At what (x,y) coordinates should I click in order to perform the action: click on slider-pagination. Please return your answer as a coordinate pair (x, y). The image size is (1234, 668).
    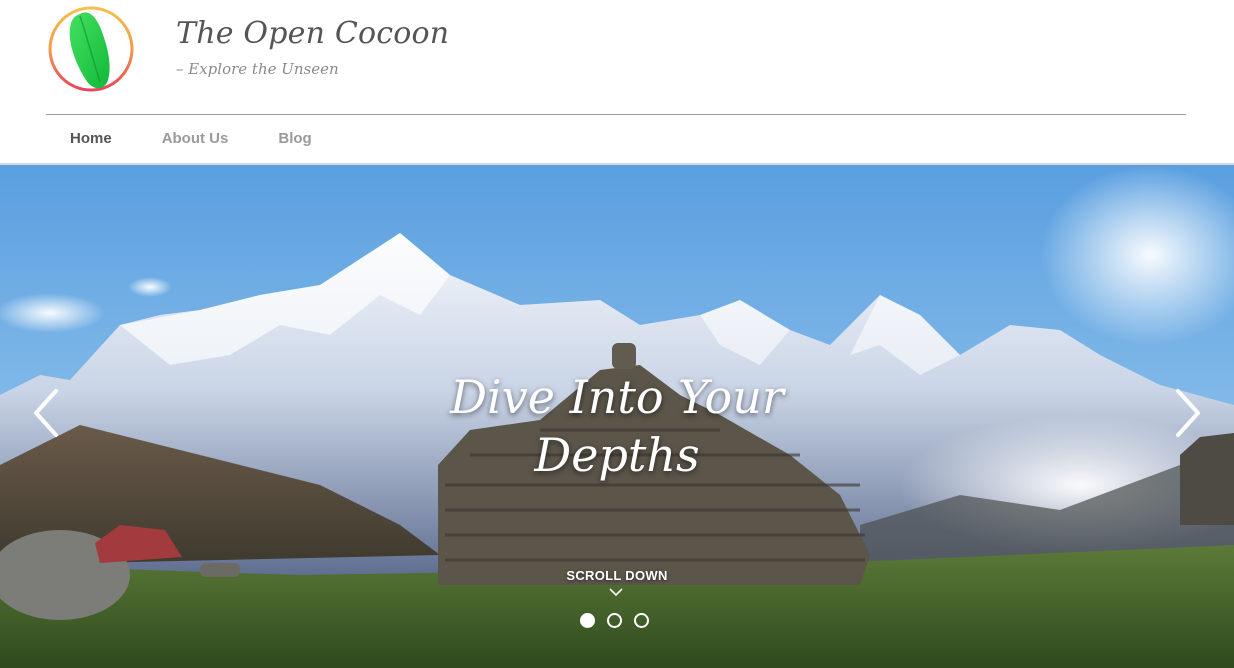
    Looking at the image, I should click on (614, 620).